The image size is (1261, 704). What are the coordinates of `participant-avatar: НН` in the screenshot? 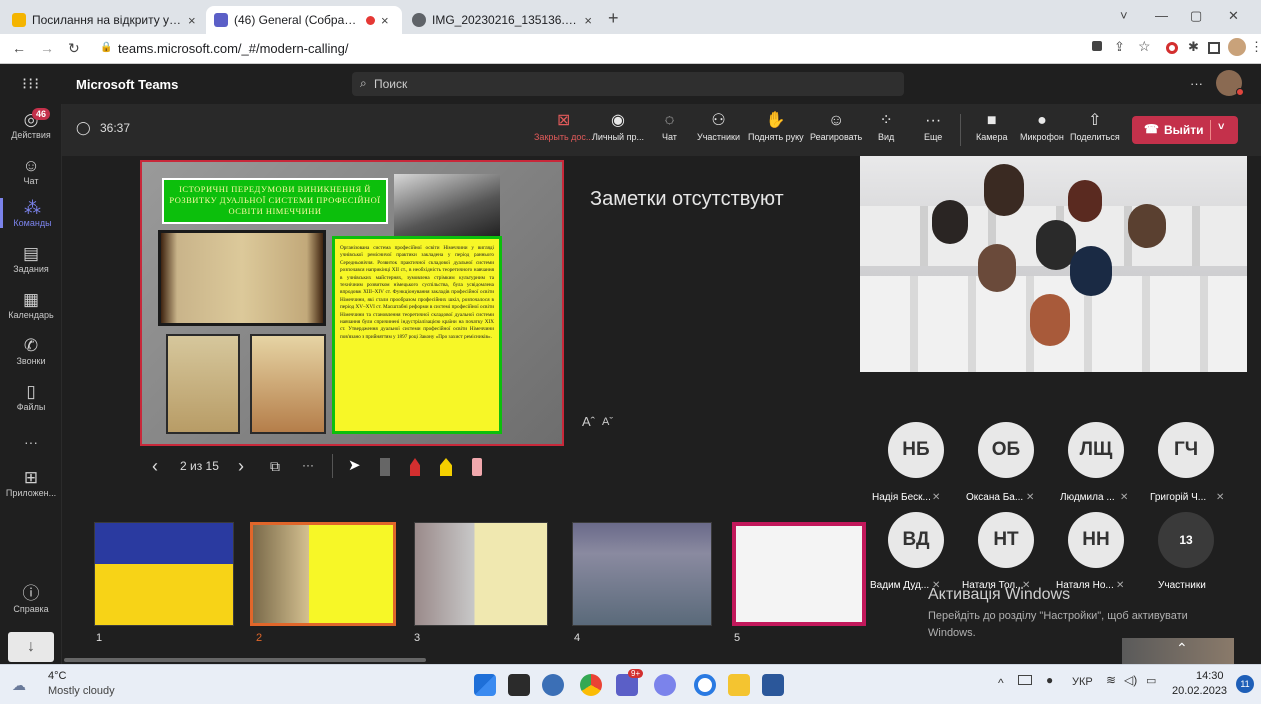 It's located at (1096, 540).